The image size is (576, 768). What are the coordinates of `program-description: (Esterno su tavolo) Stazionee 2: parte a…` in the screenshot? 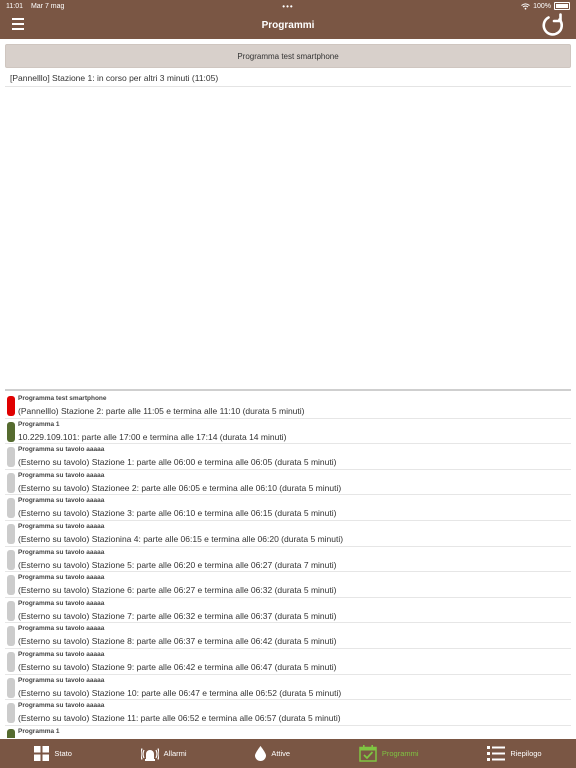 It's located at (180, 487).